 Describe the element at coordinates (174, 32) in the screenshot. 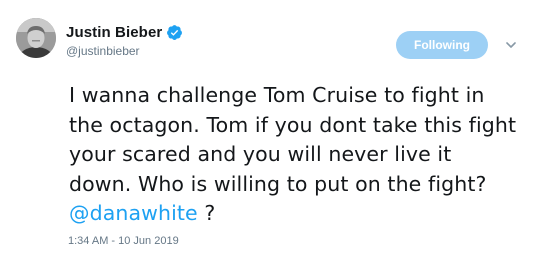

I see `verified-badge-icon` at that location.